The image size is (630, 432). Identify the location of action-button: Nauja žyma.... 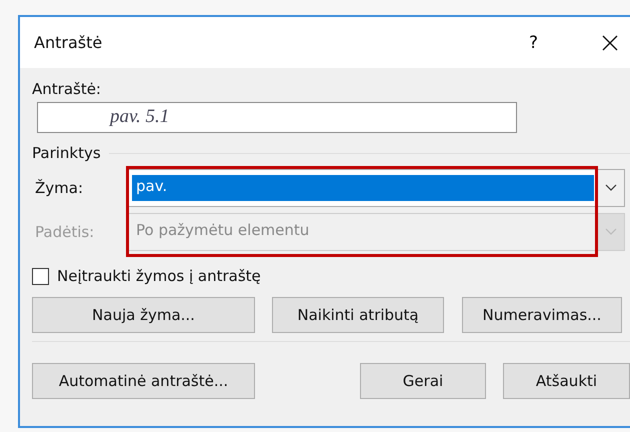
(143, 315).